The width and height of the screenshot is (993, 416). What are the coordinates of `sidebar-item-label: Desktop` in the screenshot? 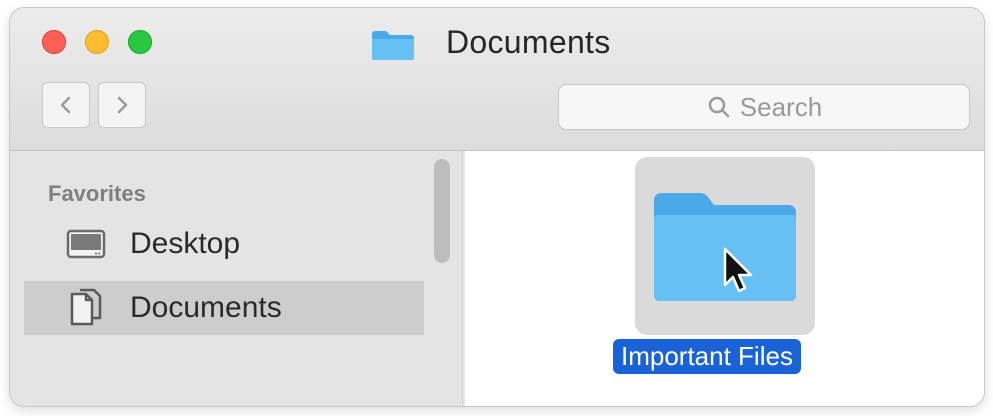 It's located at (185, 243).